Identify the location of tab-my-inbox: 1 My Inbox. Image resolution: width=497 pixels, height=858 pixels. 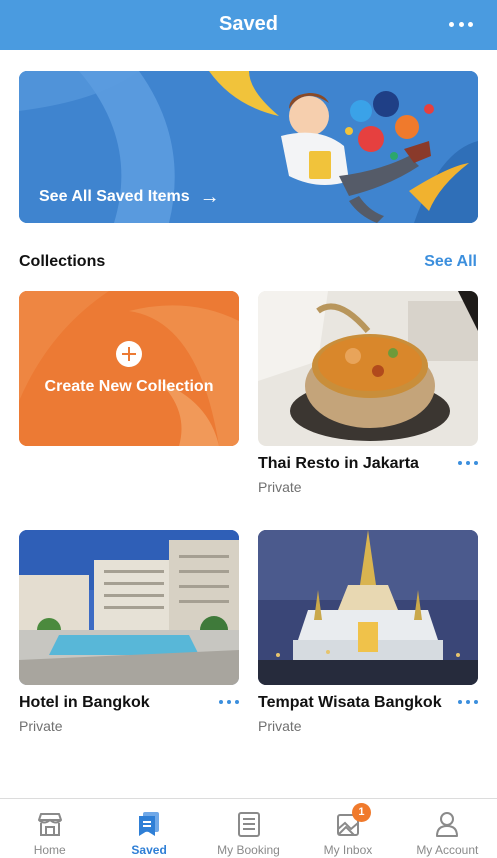
(347, 828).